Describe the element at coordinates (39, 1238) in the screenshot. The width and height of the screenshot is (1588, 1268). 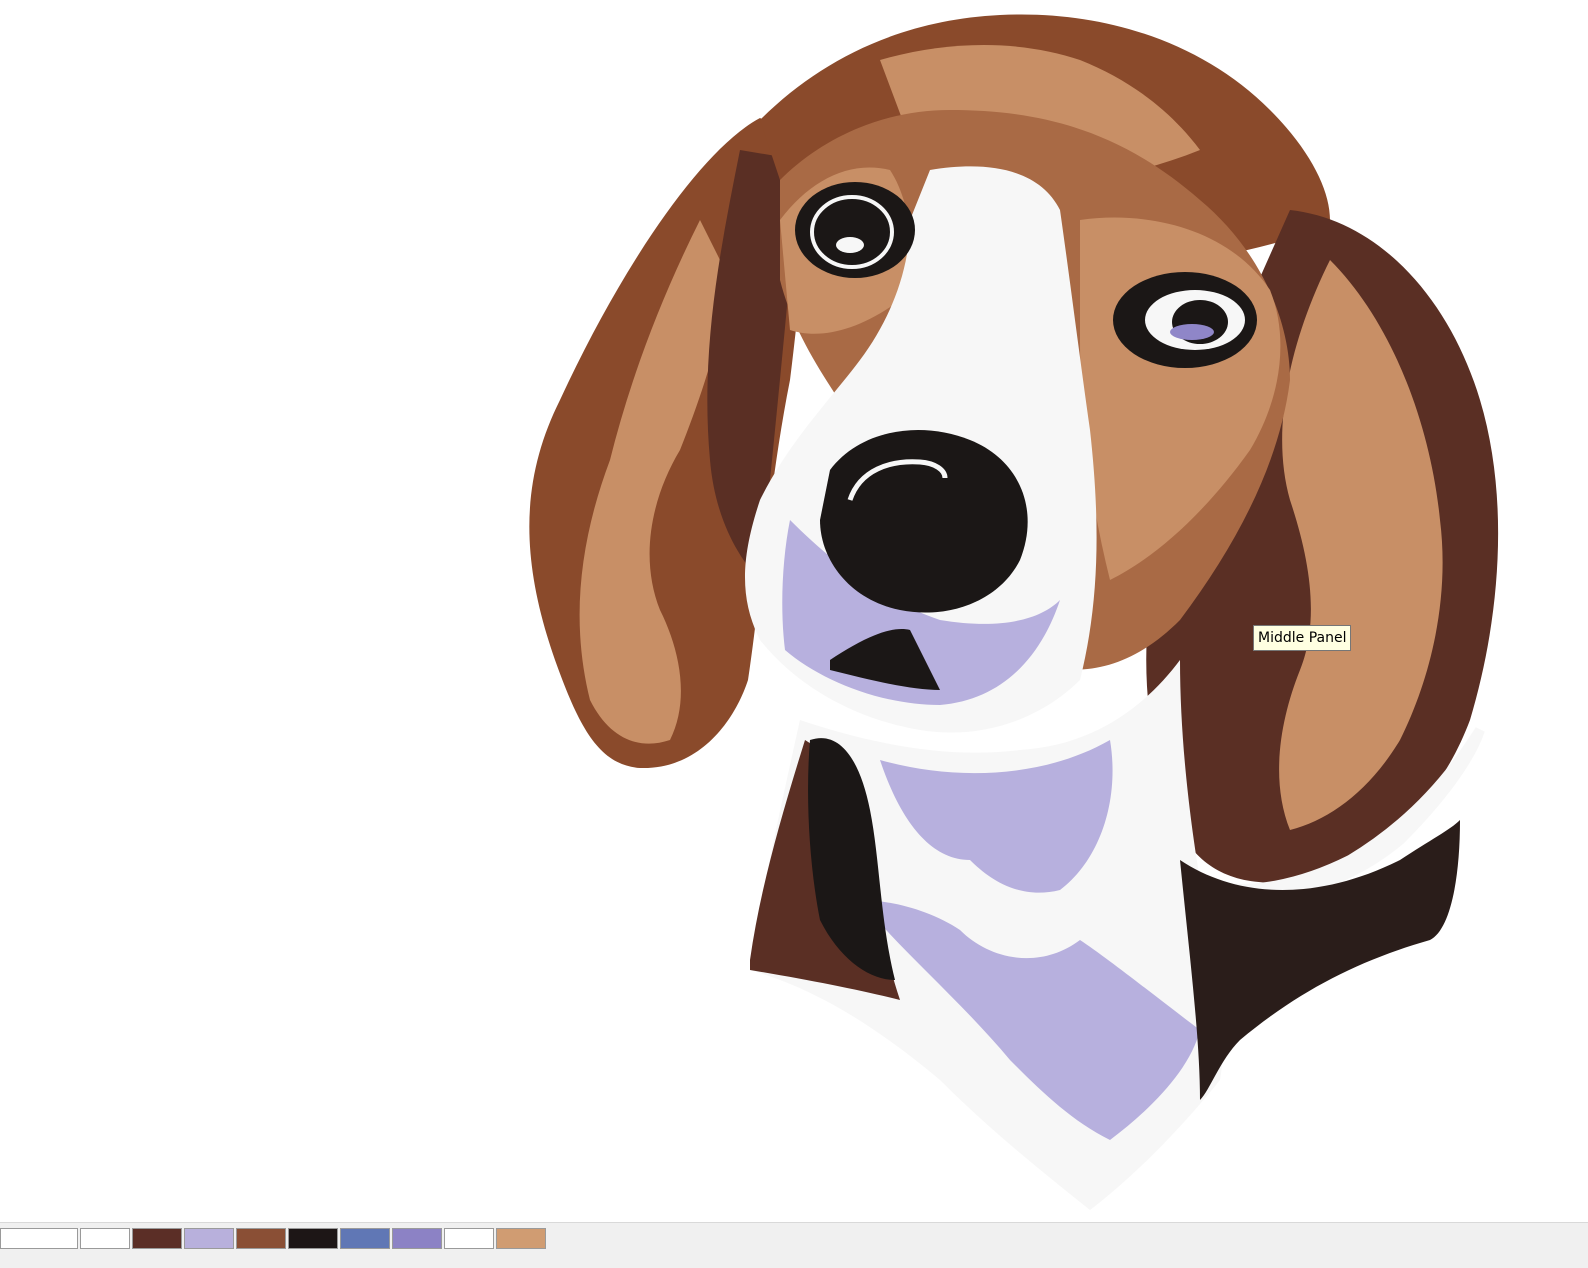
I see `swatch-blank` at that location.